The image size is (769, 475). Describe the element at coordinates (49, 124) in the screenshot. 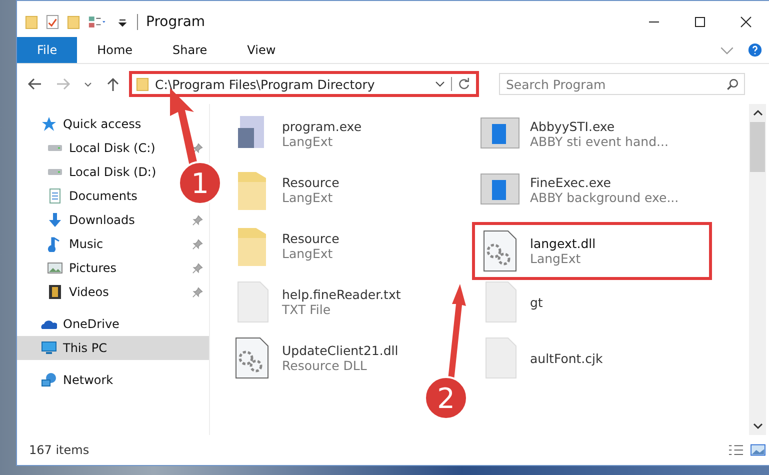

I see `star-icon` at that location.